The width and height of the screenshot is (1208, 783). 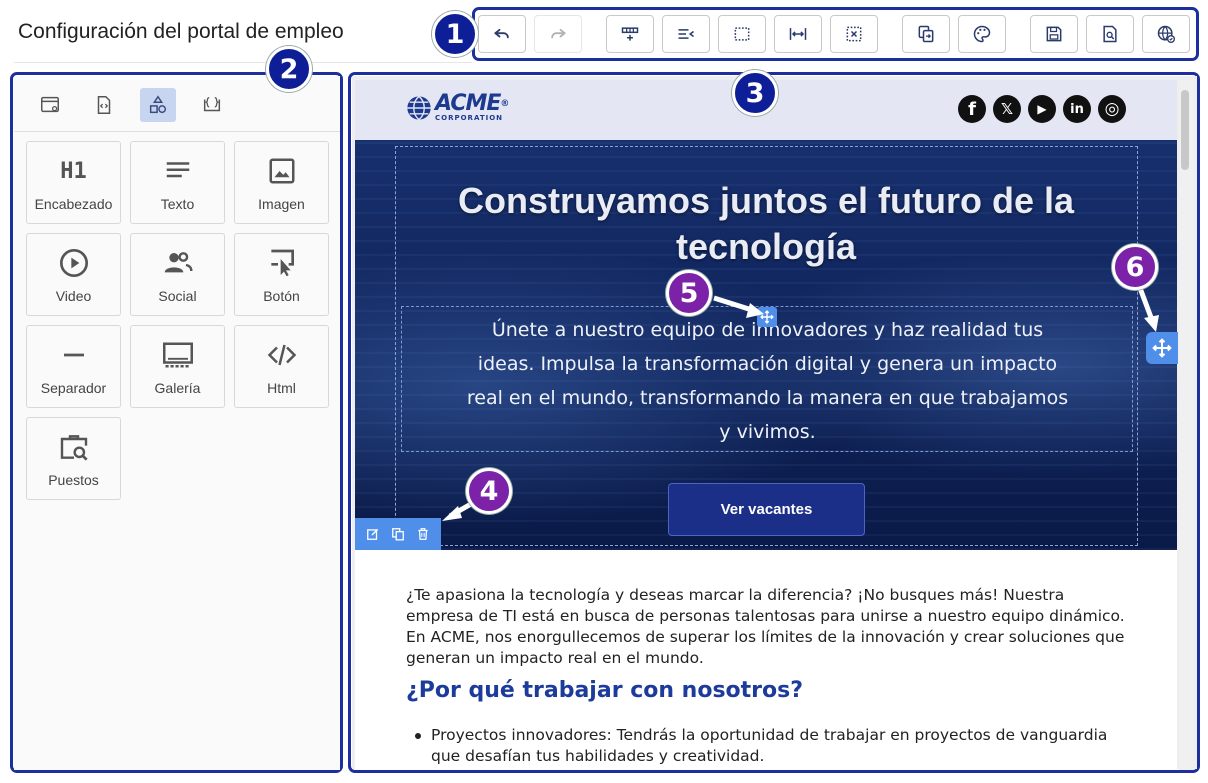 I want to click on undo-button, so click(x=502, y=34).